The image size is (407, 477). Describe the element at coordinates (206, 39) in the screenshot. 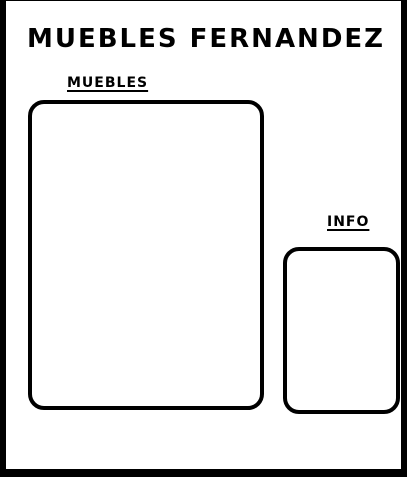

I see `page-title: MUEBLES FERNANDEZ` at that location.